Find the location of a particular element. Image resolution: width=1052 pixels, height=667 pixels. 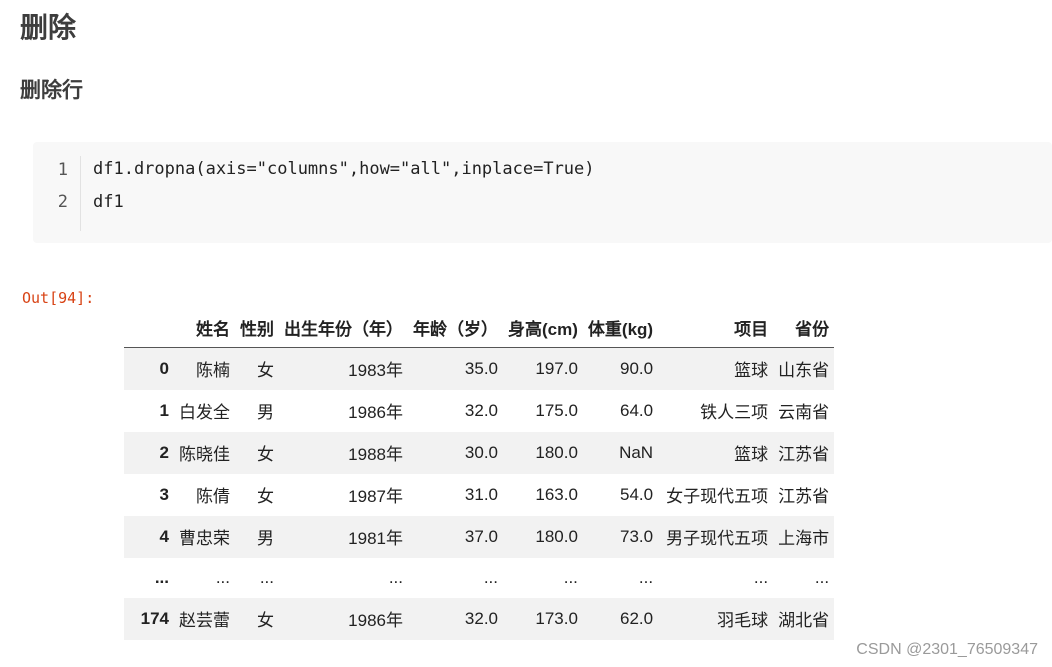

line-number: 1 is located at coordinates (62, 170).